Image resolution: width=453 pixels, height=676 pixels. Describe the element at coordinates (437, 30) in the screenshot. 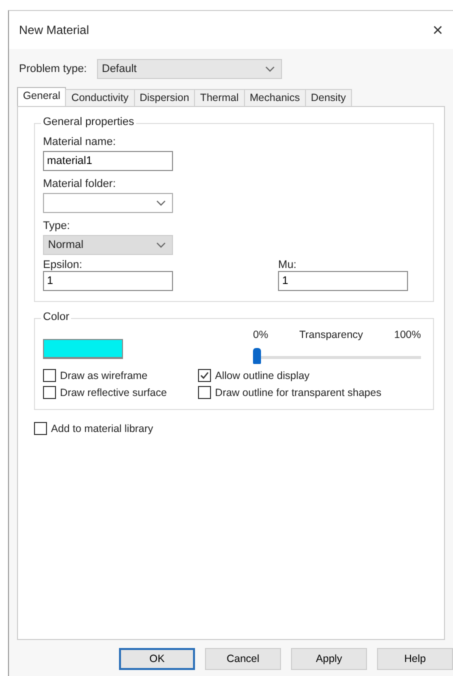

I see `close-button: ×` at that location.